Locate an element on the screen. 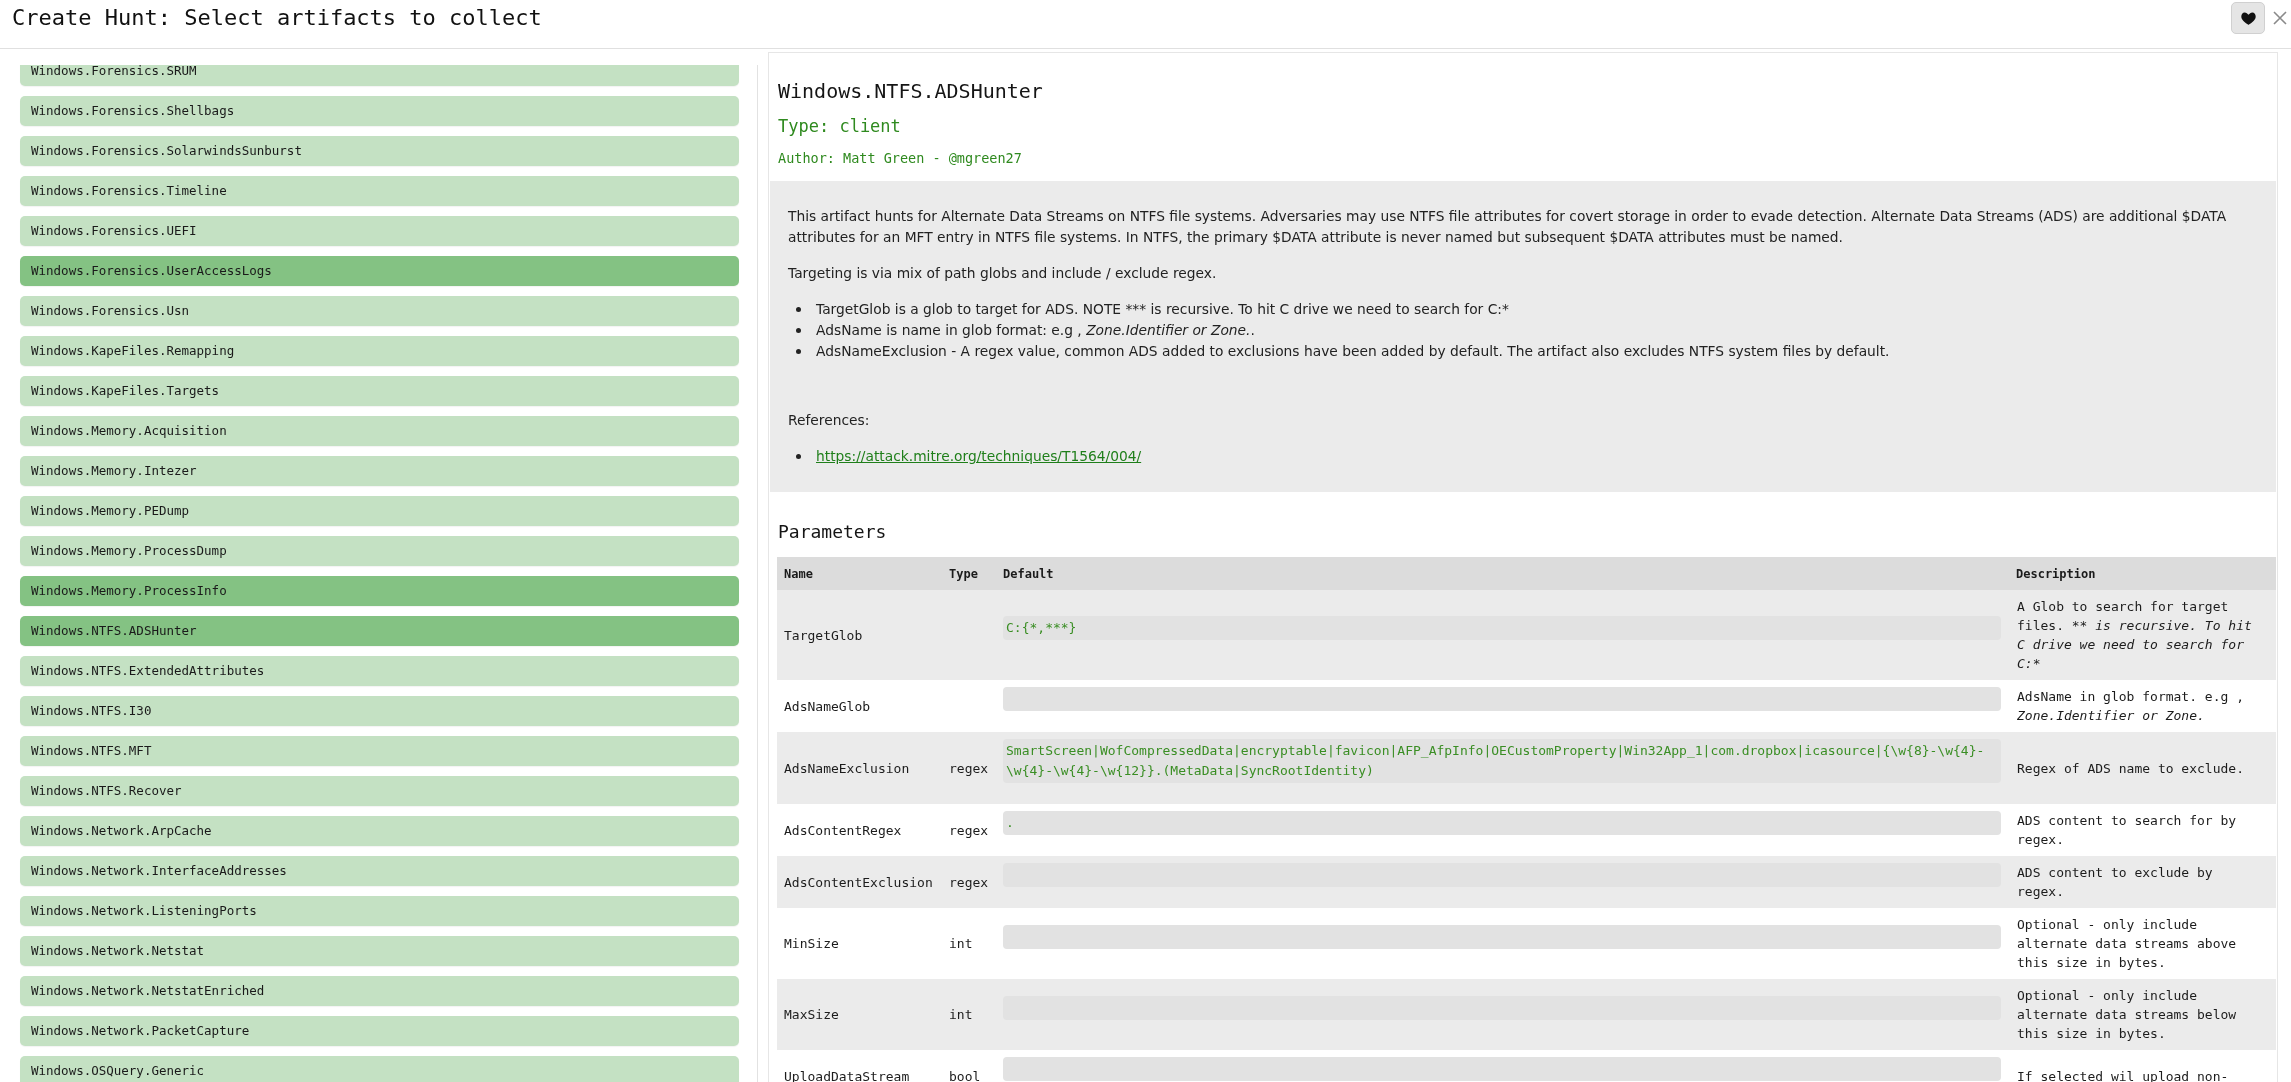 This screenshot has height=1082, width=2291. parameter-name: AdsNameExclusion is located at coordinates (847, 768).